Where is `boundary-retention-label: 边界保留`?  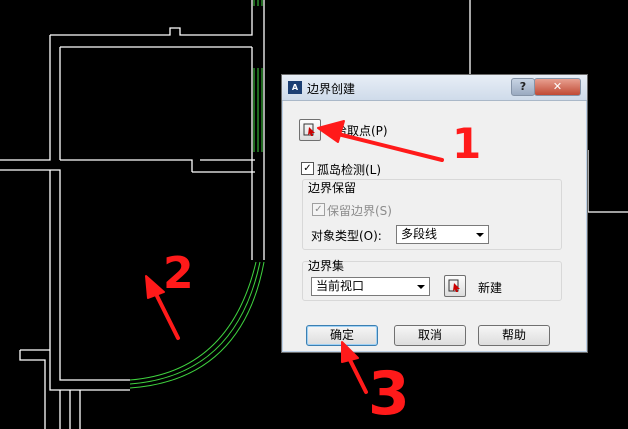 boundary-retention-label: 边界保留 is located at coordinates (332, 188).